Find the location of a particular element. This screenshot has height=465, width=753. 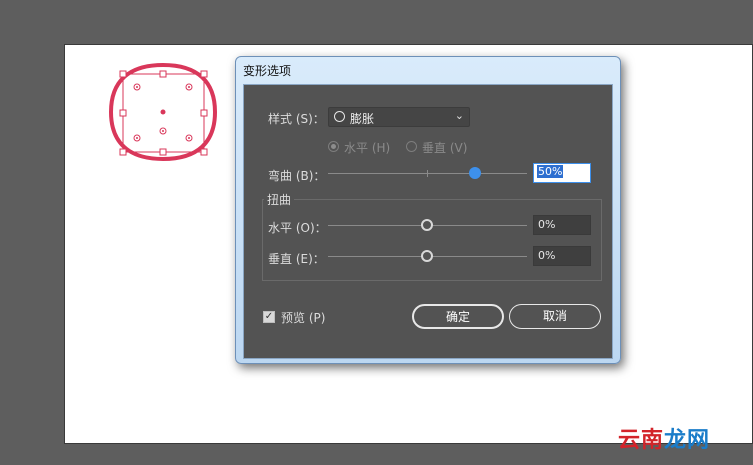

distort-vertical-label: 垂直 (E)： is located at coordinates (296, 259).